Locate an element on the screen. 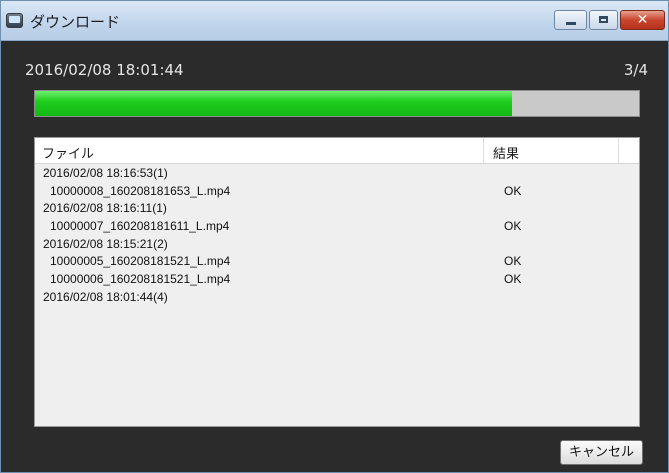  list-group-row: 2016/02/08 18:15:21(2) is located at coordinates (337, 245).